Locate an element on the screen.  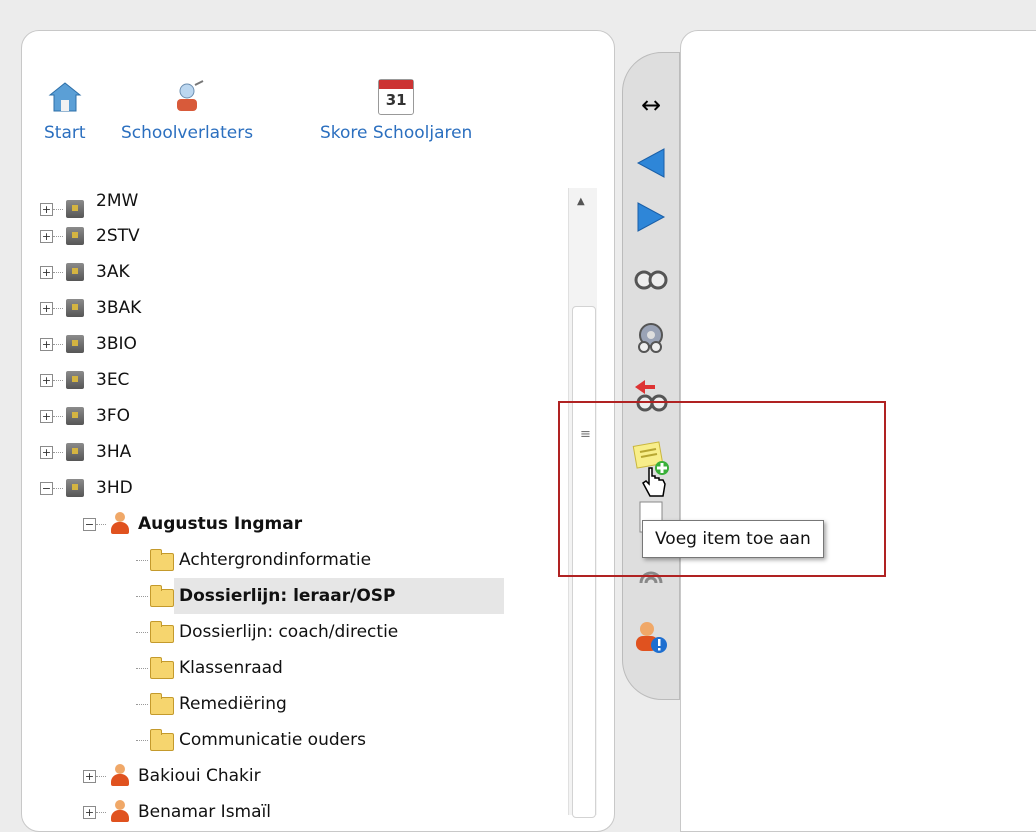
forward-arrow-icon is located at coordinates (651, 217).